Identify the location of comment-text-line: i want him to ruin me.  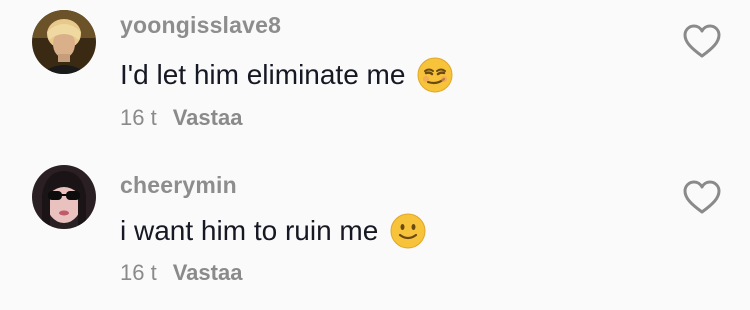
(273, 231).